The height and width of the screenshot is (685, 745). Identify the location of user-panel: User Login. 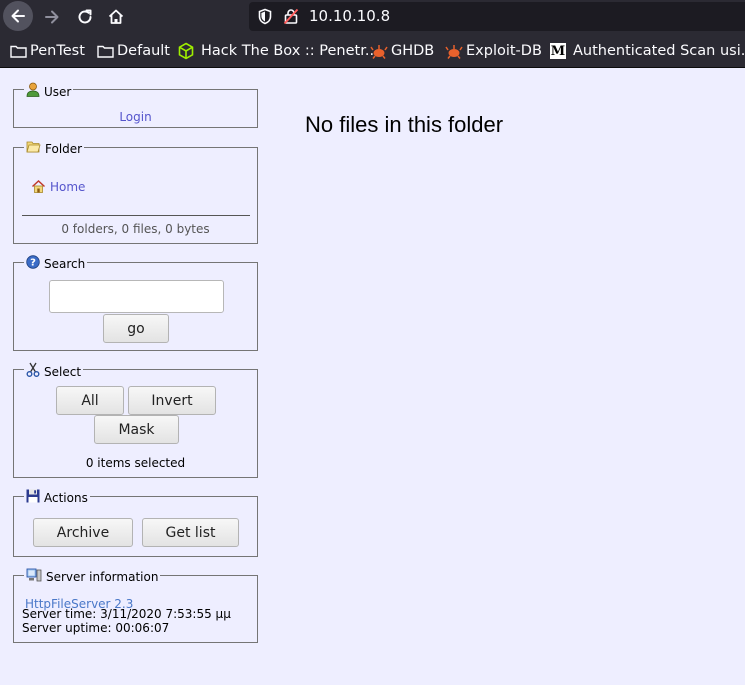
(135, 105).